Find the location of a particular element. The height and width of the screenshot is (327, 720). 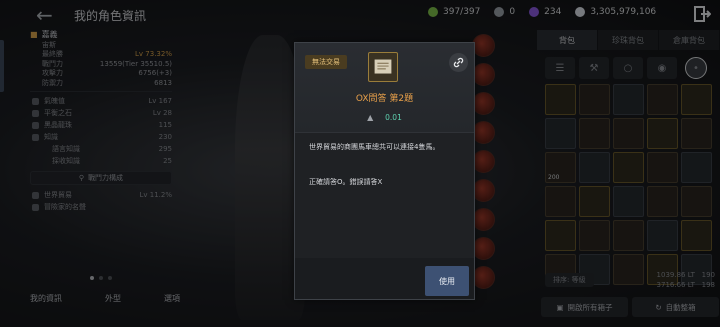

item-weight: ▲ 0.01 is located at coordinates (384, 117).